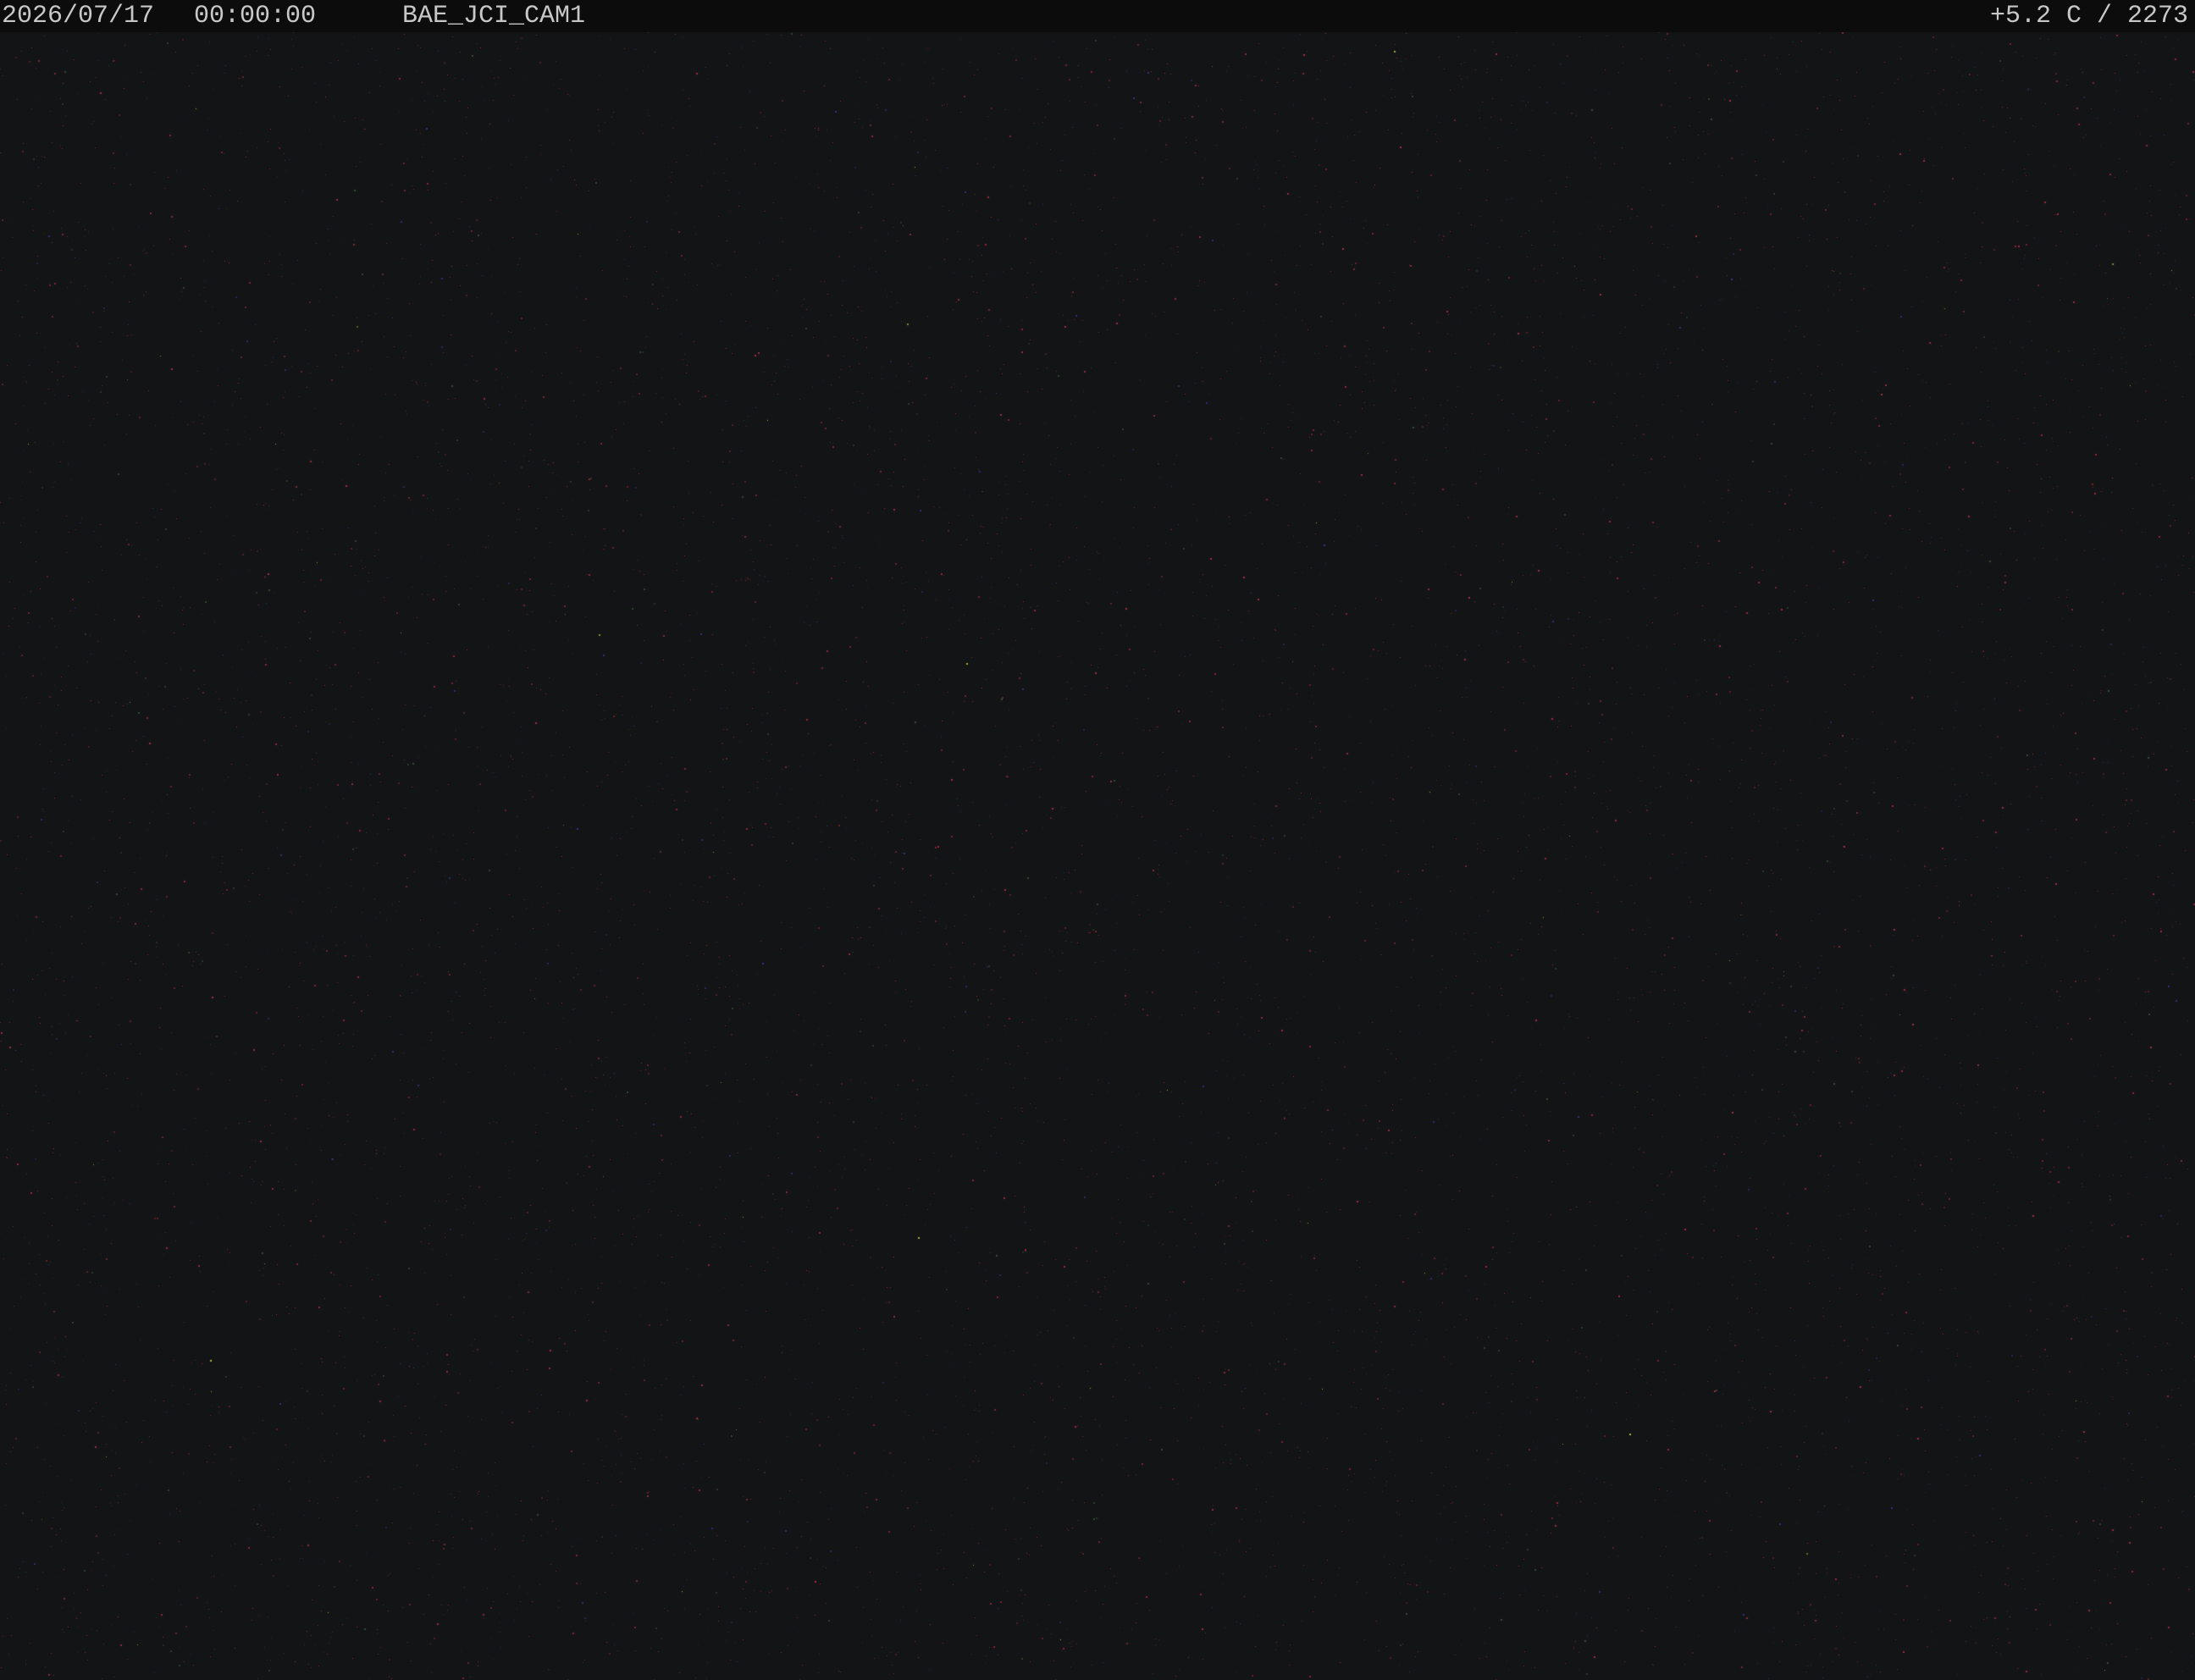 The width and height of the screenshot is (2195, 1680). What do you see at coordinates (494, 16) in the screenshot?
I see `osd-camera-name: BAE_JCI_CAM1` at bounding box center [494, 16].